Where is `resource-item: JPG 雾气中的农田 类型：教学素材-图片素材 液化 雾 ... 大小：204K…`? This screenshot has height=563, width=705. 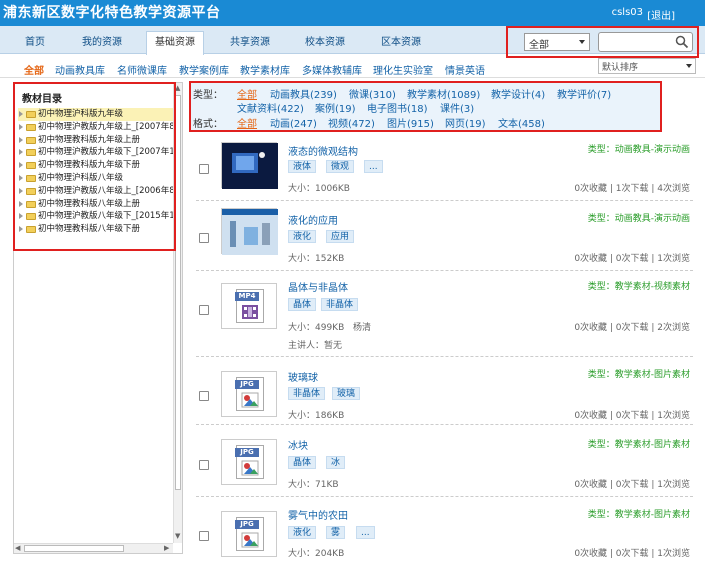 resource-item: JPG 雾气中的农田 类型：教学素材-图片素材 液化 雾 ... 大小：204K… is located at coordinates (444, 531).